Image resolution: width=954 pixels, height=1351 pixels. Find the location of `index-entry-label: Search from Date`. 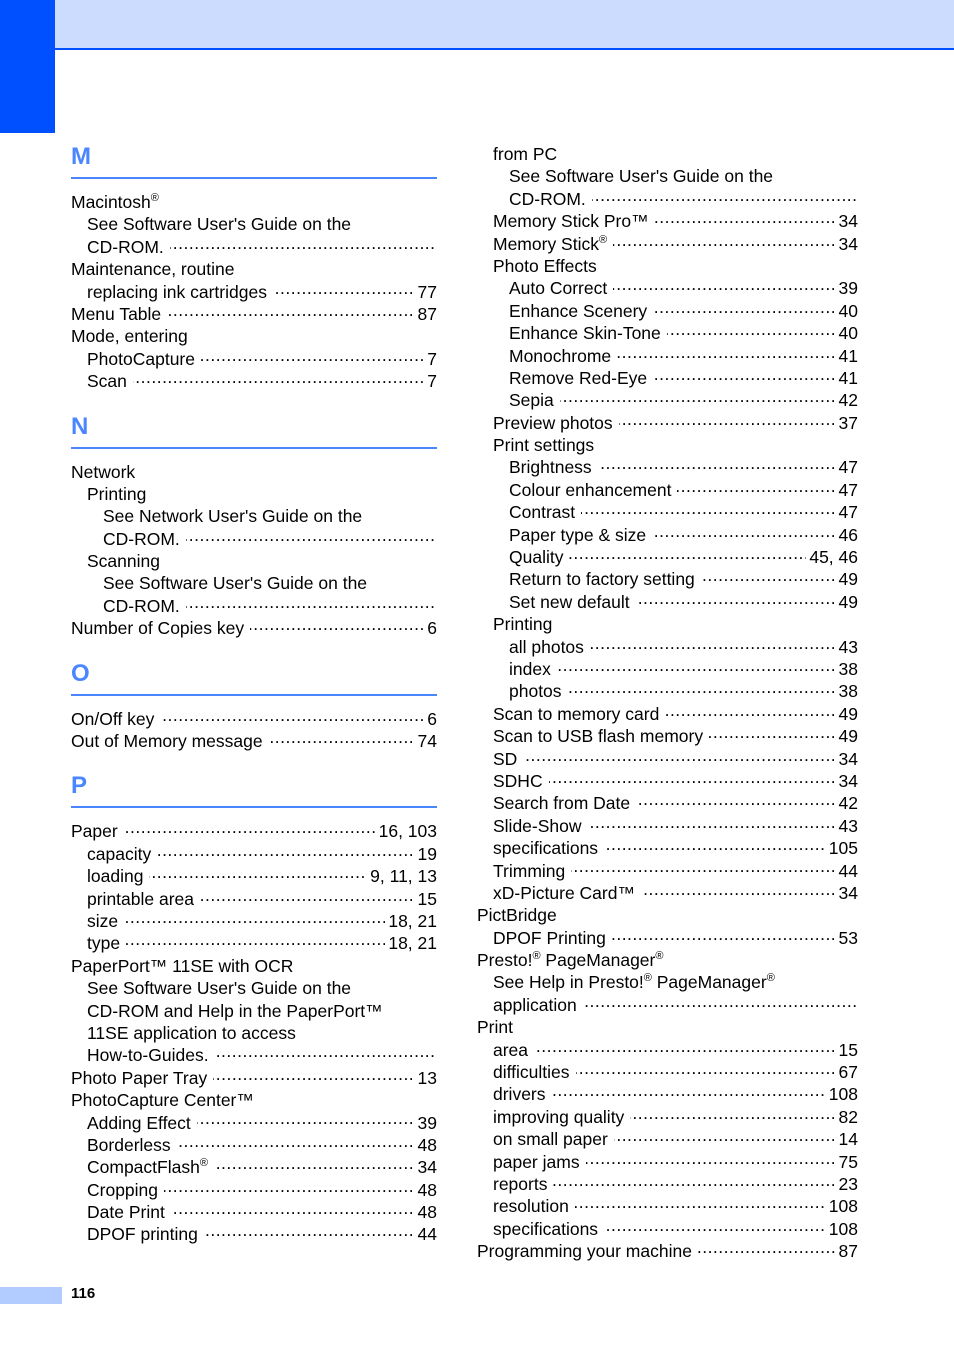

index-entry-label: Search from Date is located at coordinates (565, 803).